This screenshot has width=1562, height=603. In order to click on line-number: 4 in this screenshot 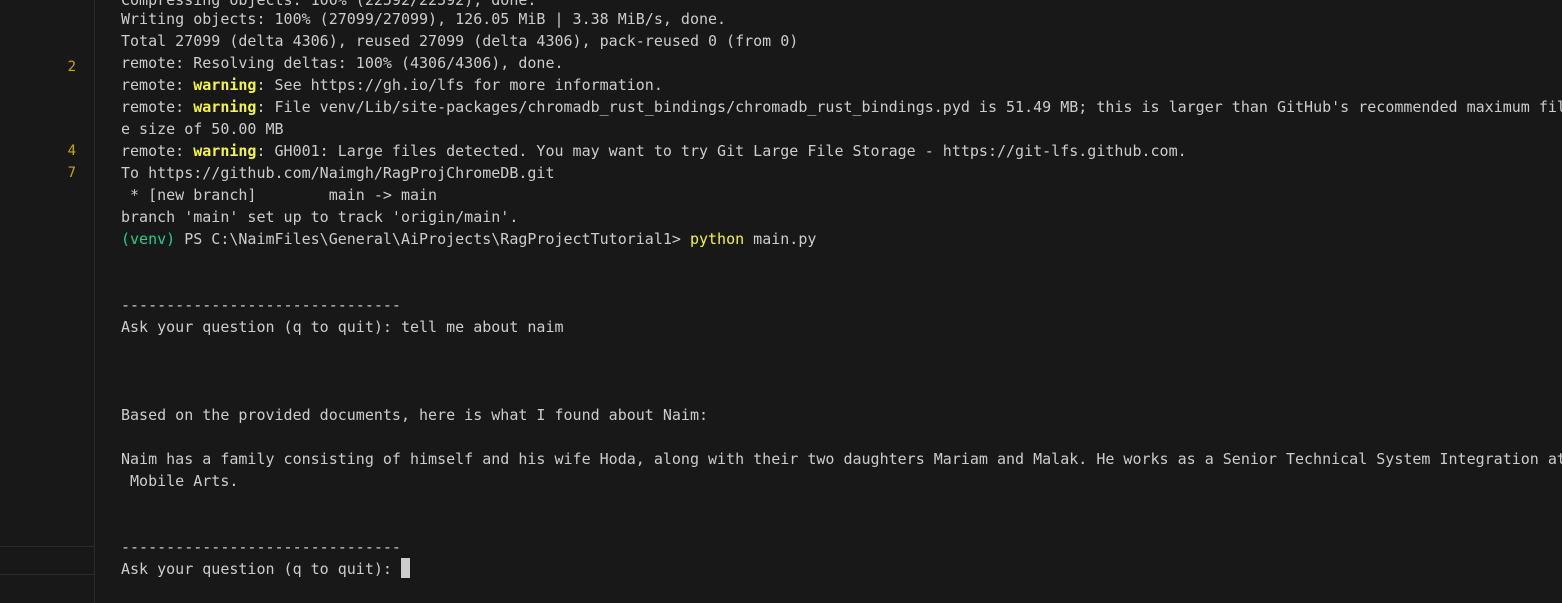, I will do `click(71, 151)`.